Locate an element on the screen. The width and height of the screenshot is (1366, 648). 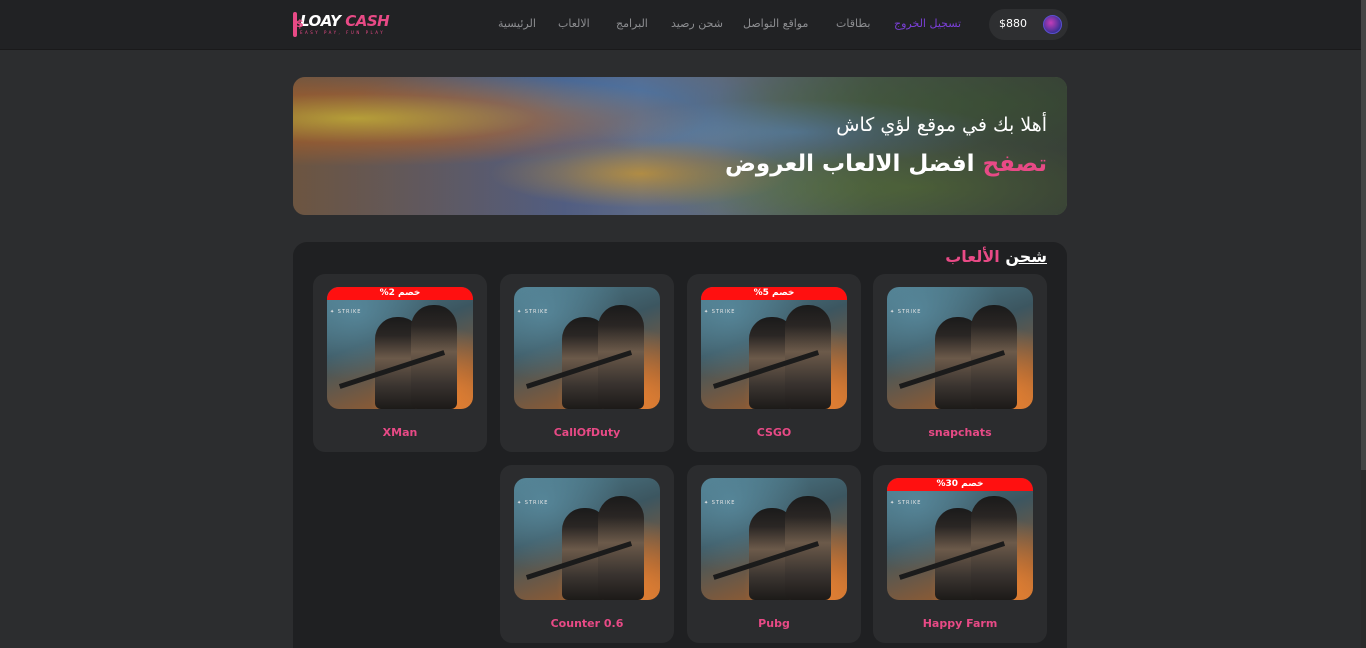
discount-badge: خصم 5% is located at coordinates (774, 293).